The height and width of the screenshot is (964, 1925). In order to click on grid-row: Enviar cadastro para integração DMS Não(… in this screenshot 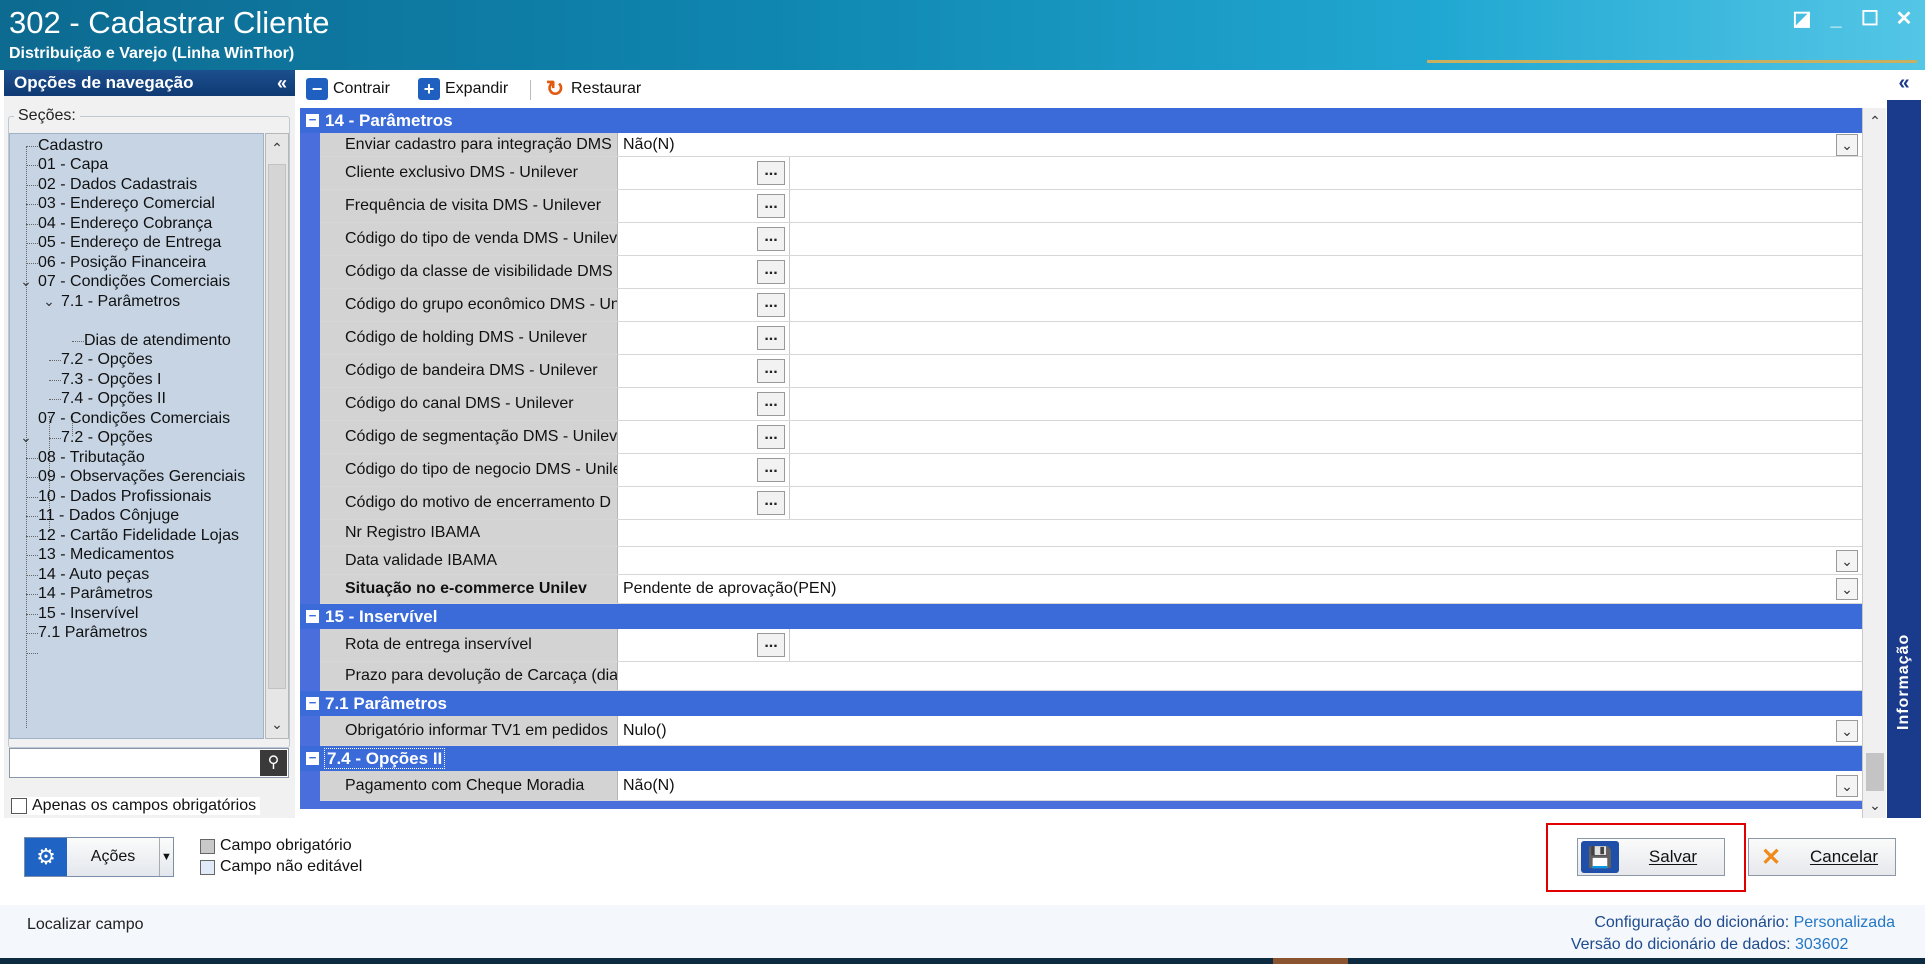, I will do `click(1091, 145)`.